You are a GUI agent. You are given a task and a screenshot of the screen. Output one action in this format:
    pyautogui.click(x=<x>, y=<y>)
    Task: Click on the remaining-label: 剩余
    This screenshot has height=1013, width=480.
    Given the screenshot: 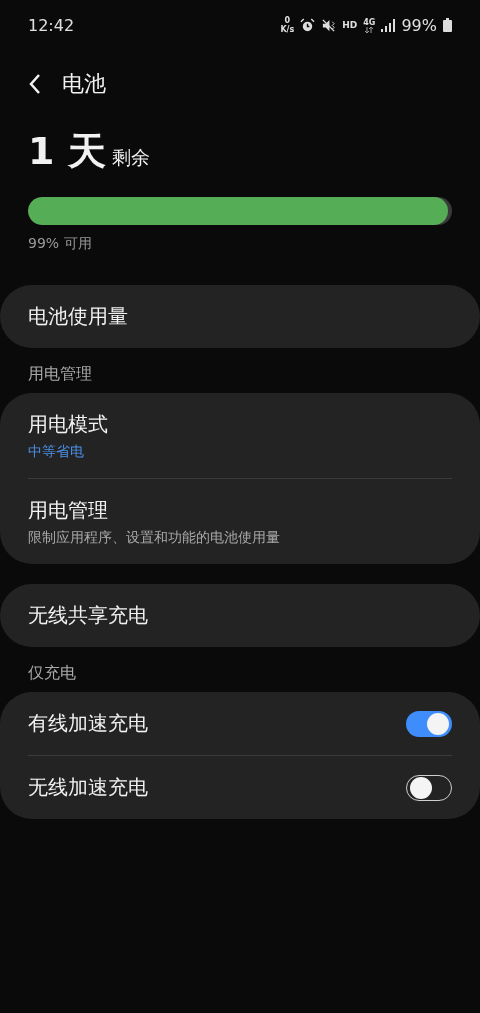 What is the action you would take?
    pyautogui.click(x=130, y=157)
    